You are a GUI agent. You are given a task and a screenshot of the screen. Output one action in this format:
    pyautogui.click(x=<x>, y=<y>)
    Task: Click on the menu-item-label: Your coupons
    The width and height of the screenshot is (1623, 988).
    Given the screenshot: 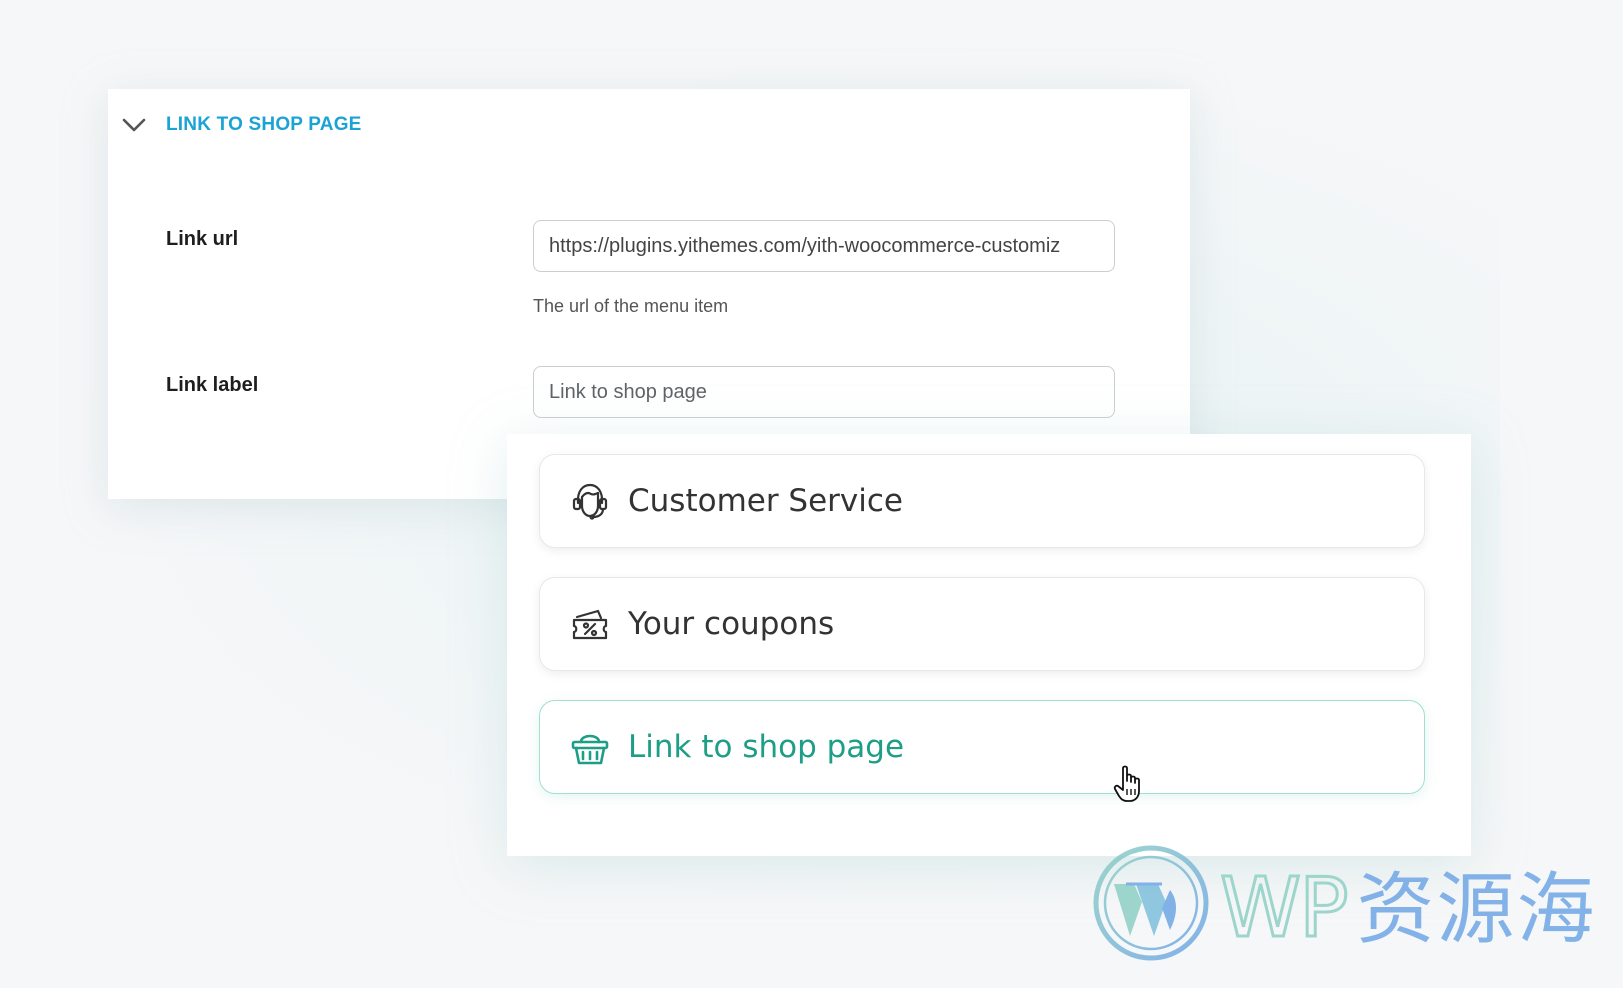 What is the action you would take?
    pyautogui.click(x=731, y=624)
    